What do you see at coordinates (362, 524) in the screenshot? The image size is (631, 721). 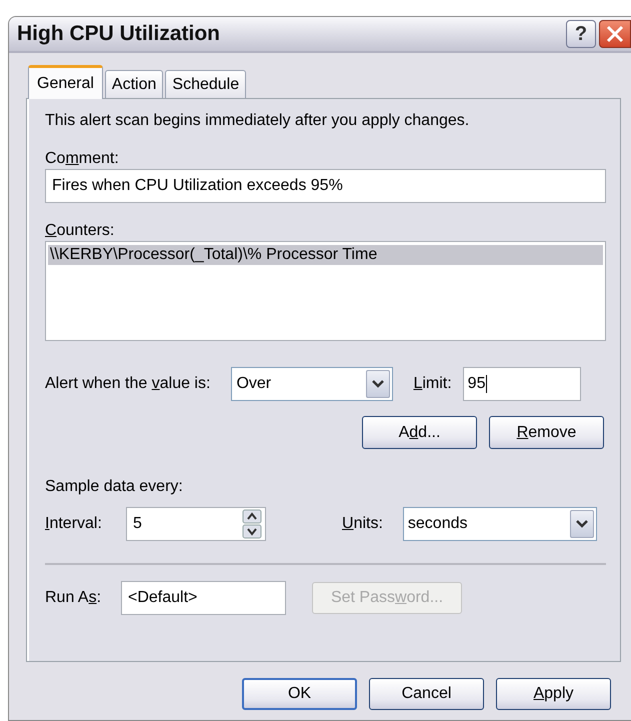 I see `units-label: Units:` at bounding box center [362, 524].